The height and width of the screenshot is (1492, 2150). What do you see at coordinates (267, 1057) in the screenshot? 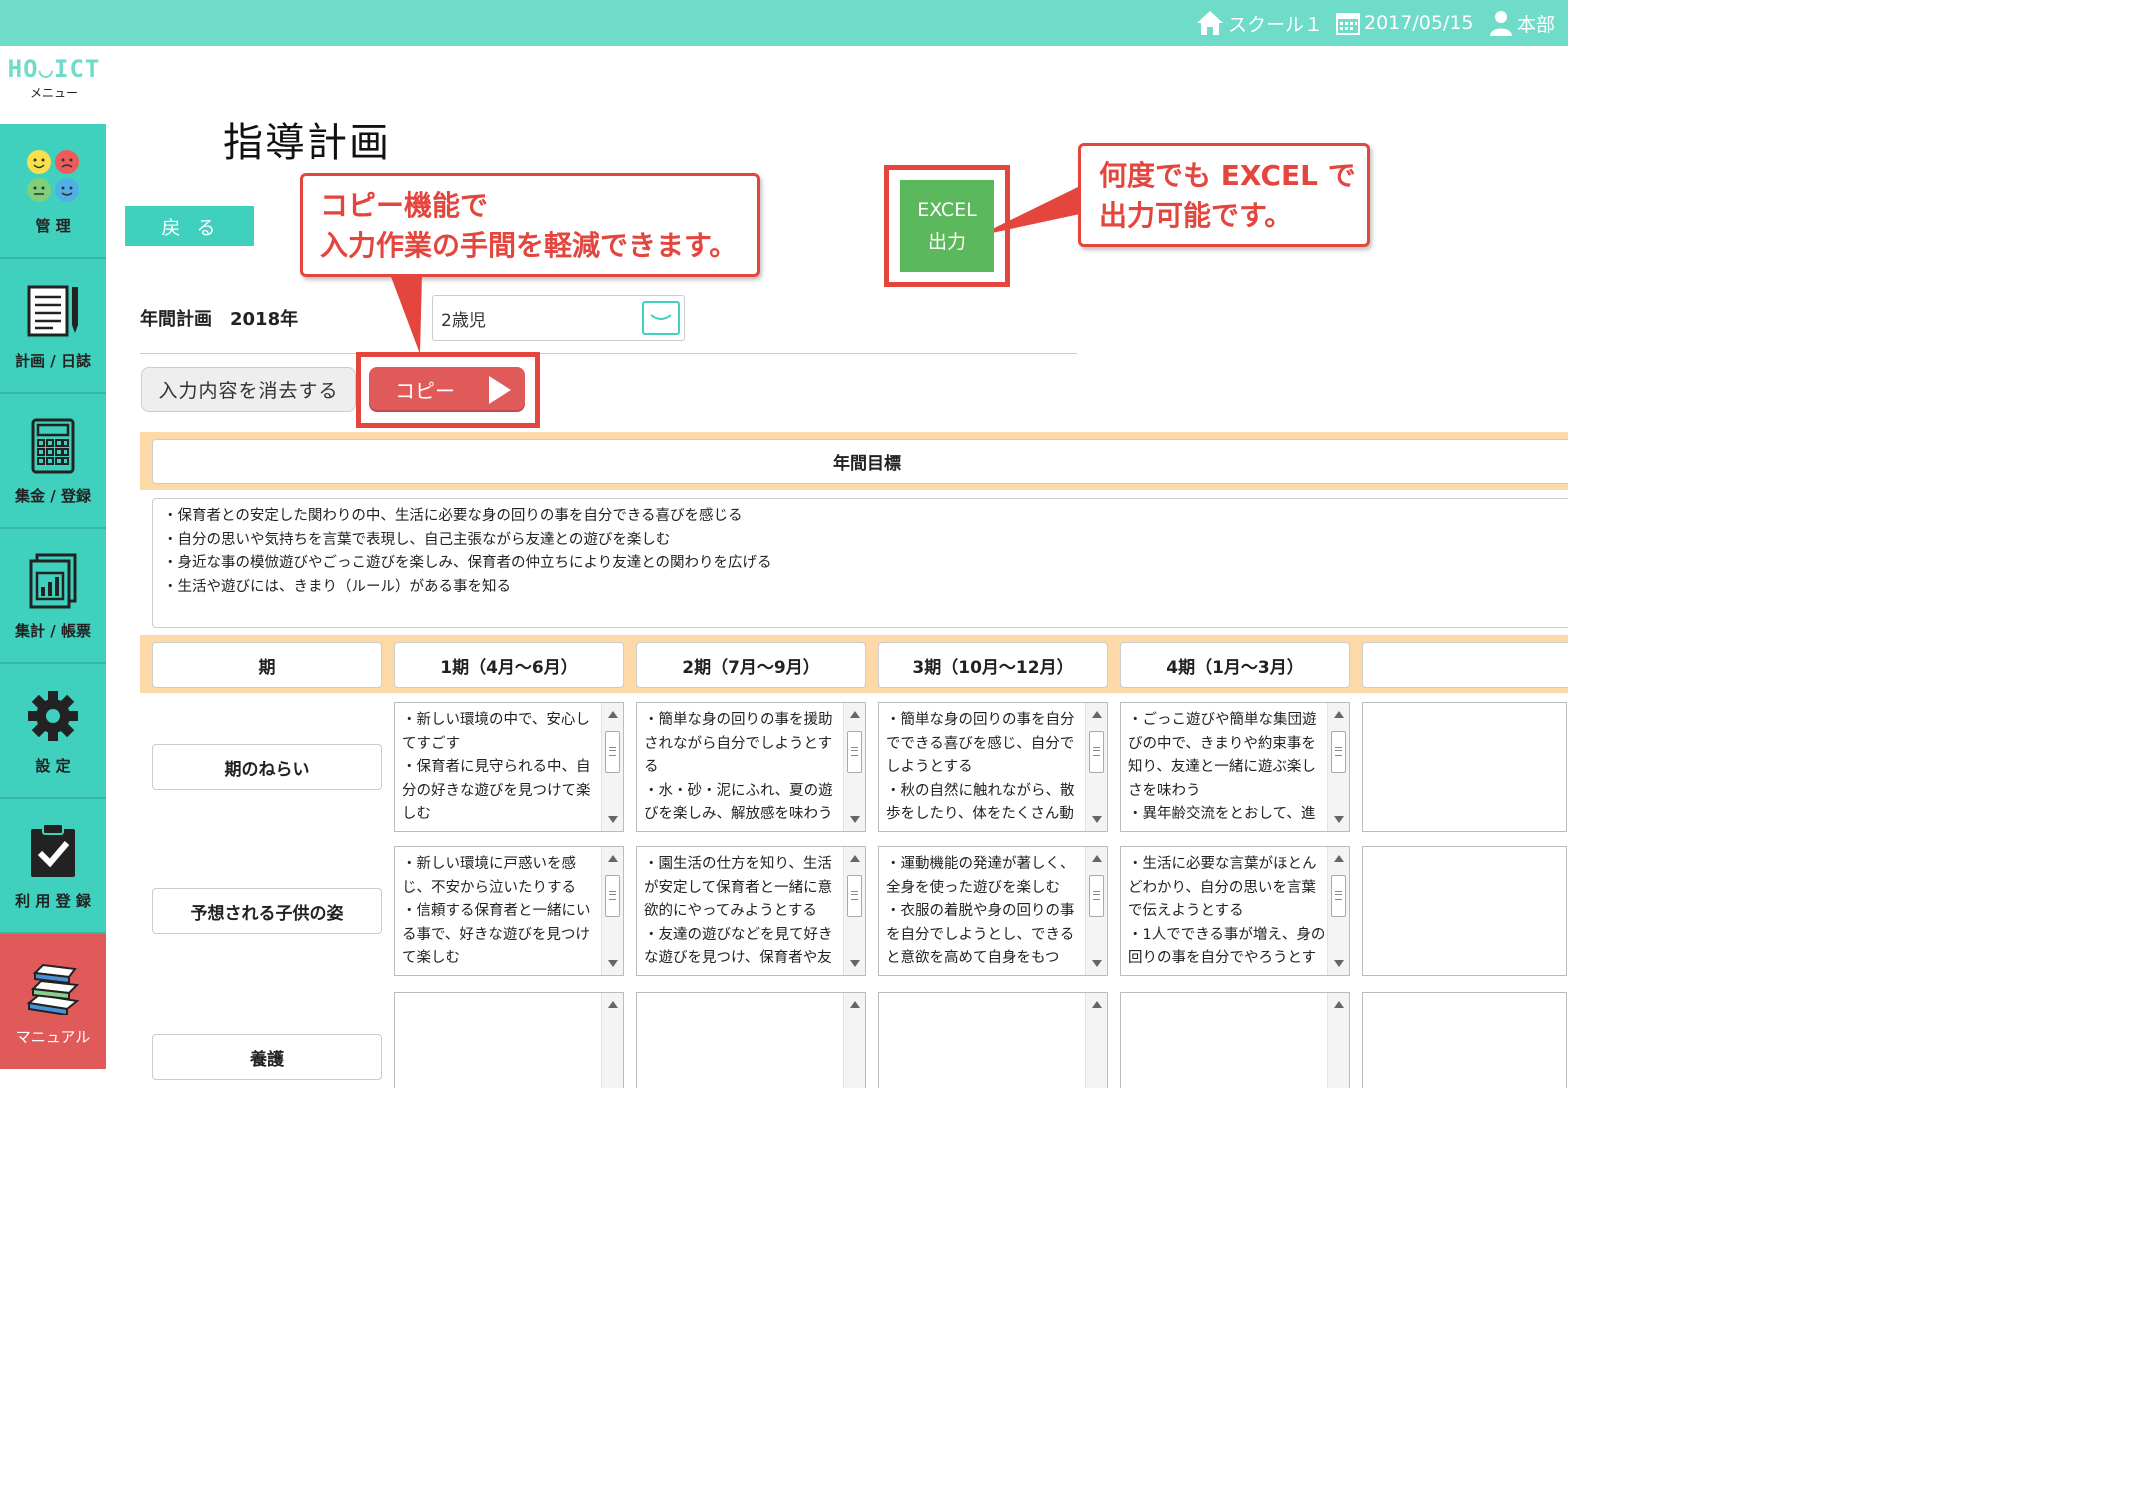
I see `row-label-care: 養護` at bounding box center [267, 1057].